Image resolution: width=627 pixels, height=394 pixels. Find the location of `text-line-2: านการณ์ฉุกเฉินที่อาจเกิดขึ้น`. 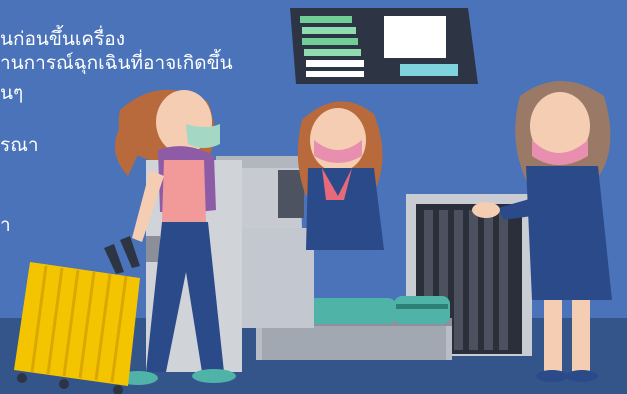

text-line-2: านการณ์ฉุกเฉินที่อาจเกิดขึ้น is located at coordinates (116, 63).